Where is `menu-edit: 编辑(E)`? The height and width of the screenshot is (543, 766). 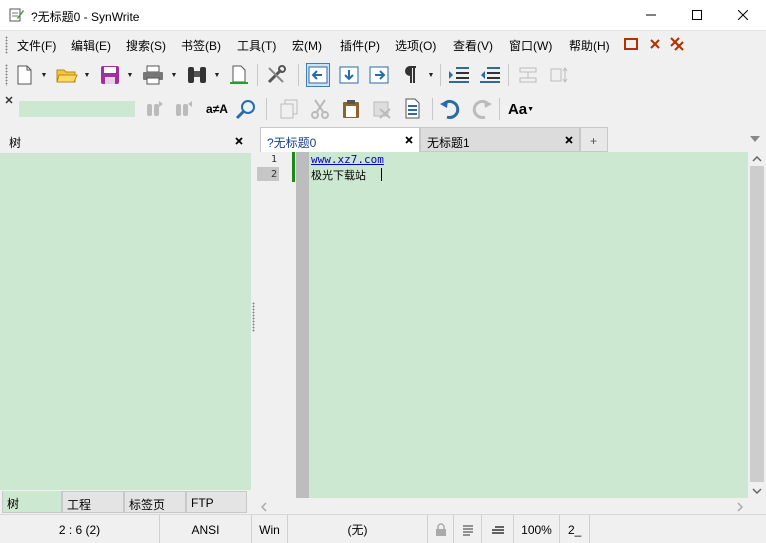 menu-edit: 编辑(E) is located at coordinates (91, 45).